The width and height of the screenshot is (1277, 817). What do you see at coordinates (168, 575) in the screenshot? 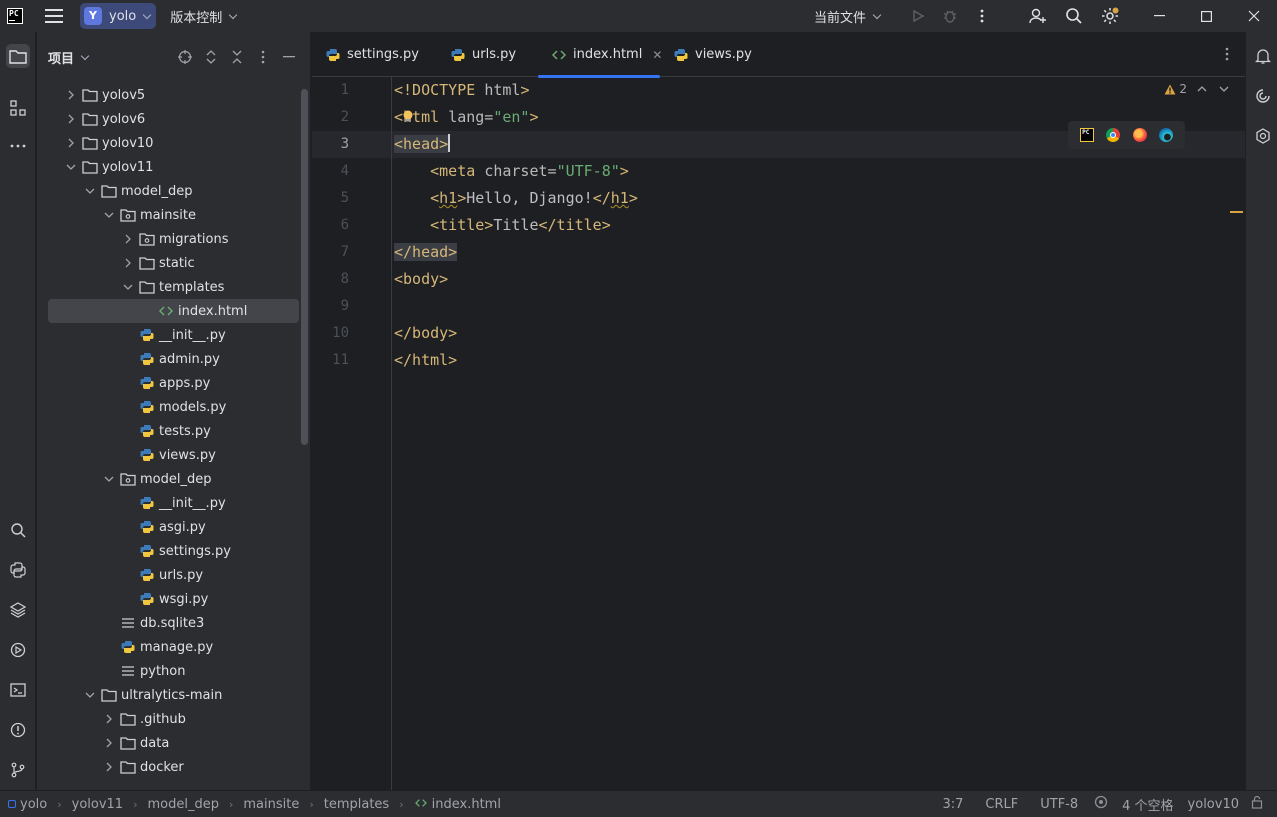
I see `tree-item: urls.py` at bounding box center [168, 575].